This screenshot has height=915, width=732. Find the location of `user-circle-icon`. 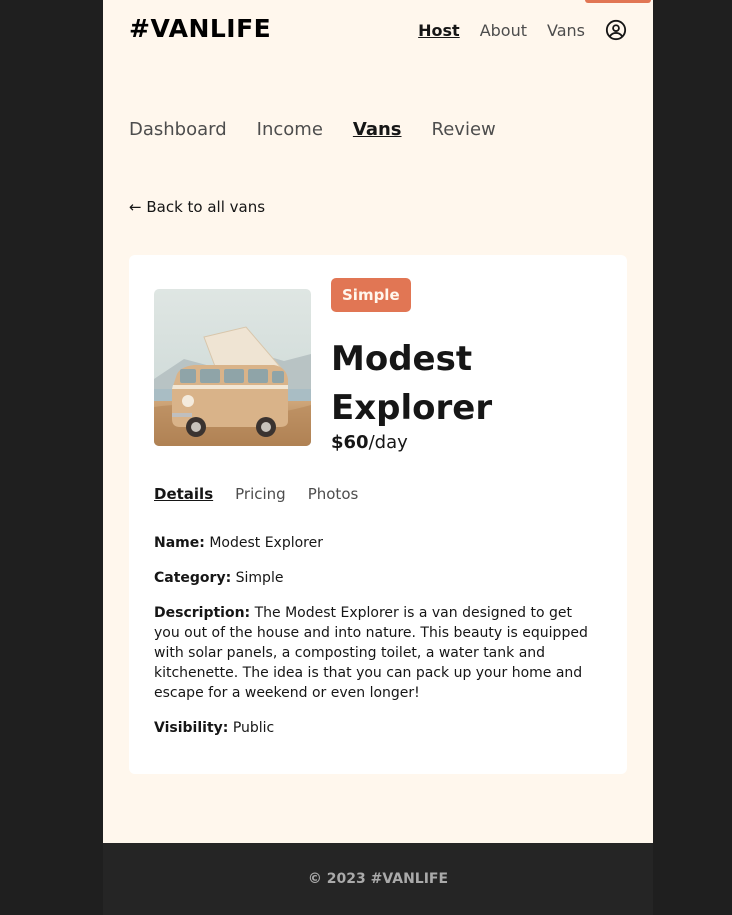

user-circle-icon is located at coordinates (616, 30).